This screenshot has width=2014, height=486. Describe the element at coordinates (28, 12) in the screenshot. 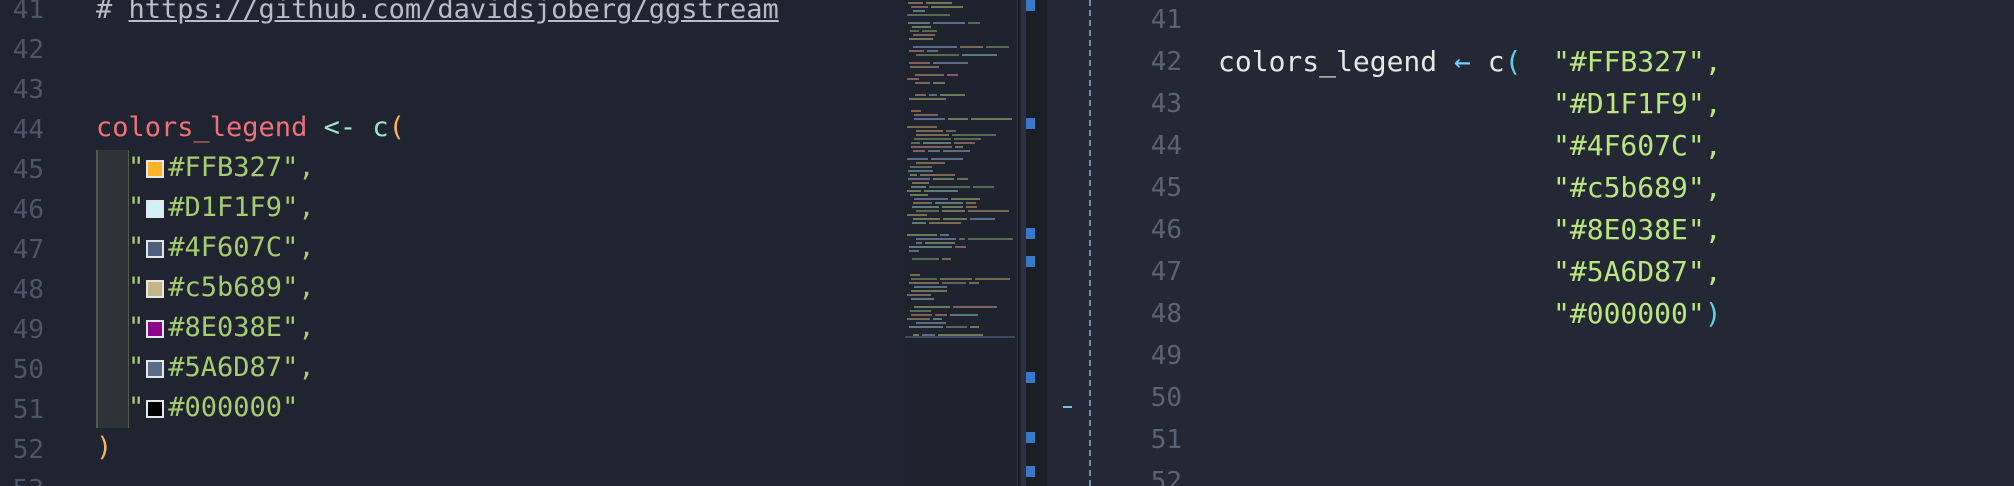

I see `line-number: 41` at that location.